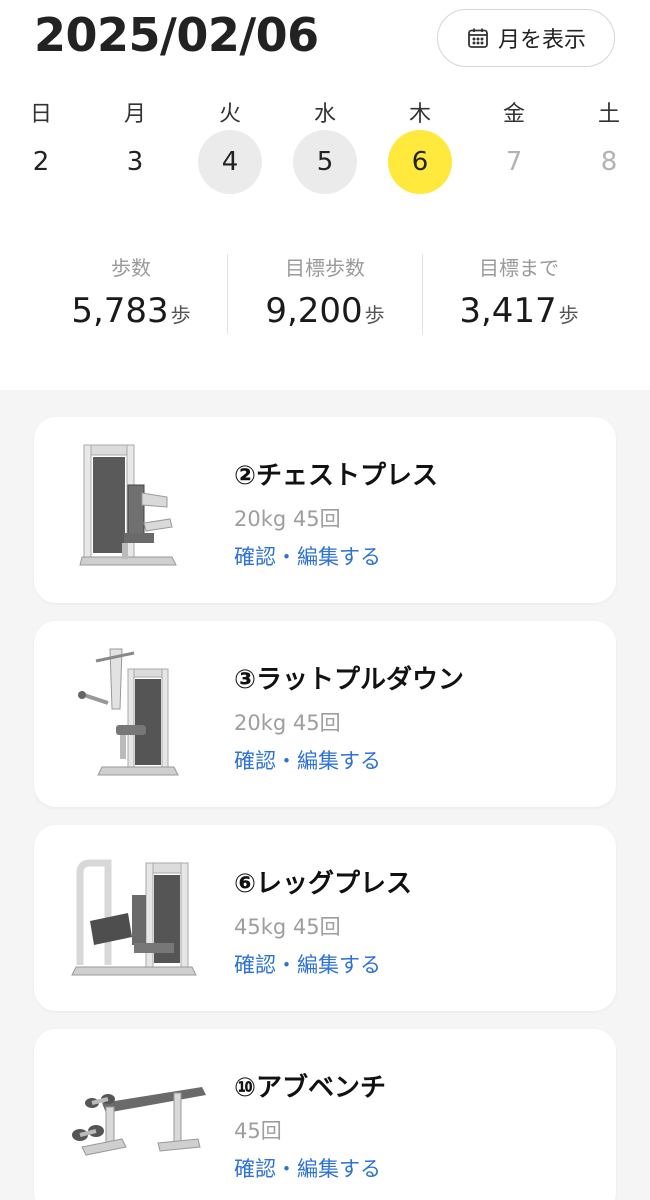  Describe the element at coordinates (314, 311) in the screenshot. I see `stat-value: 9,200` at that location.